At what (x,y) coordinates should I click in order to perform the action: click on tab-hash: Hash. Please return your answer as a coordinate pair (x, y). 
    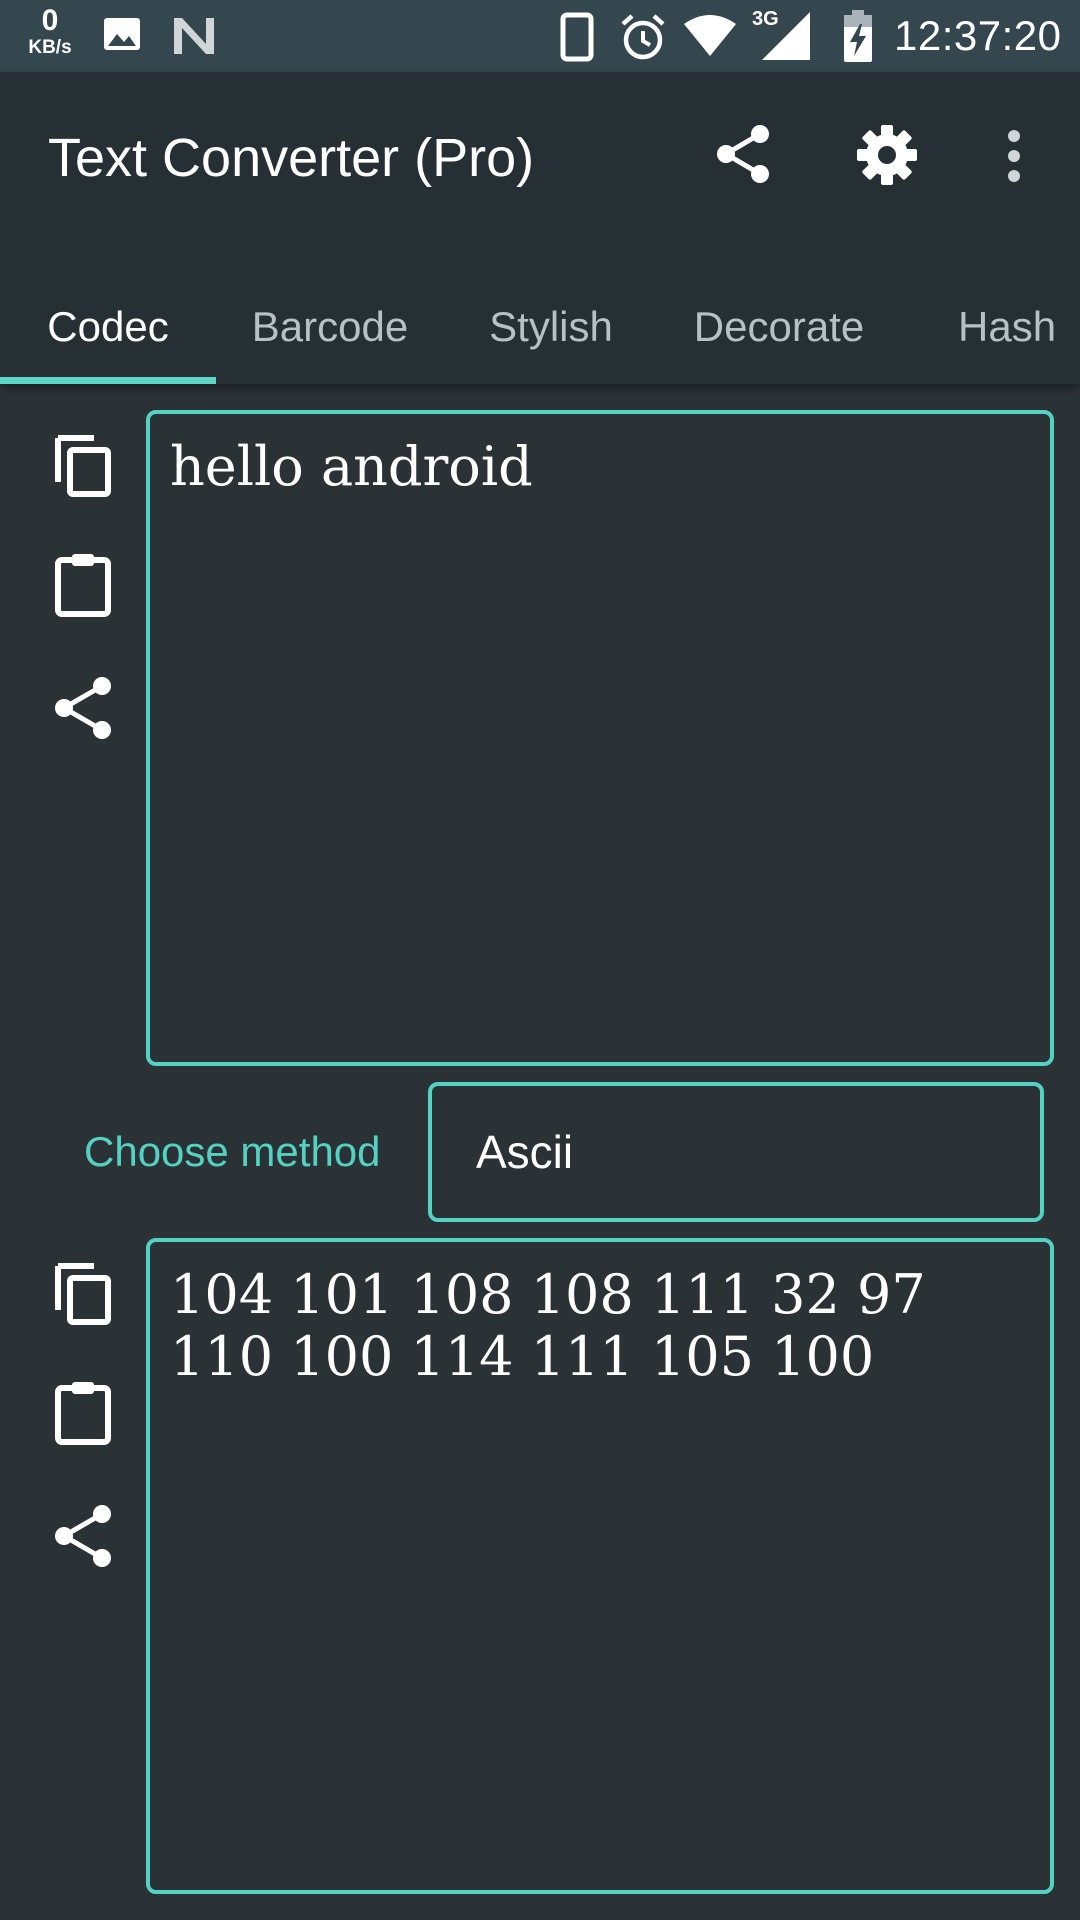
    Looking at the image, I should click on (990, 327).